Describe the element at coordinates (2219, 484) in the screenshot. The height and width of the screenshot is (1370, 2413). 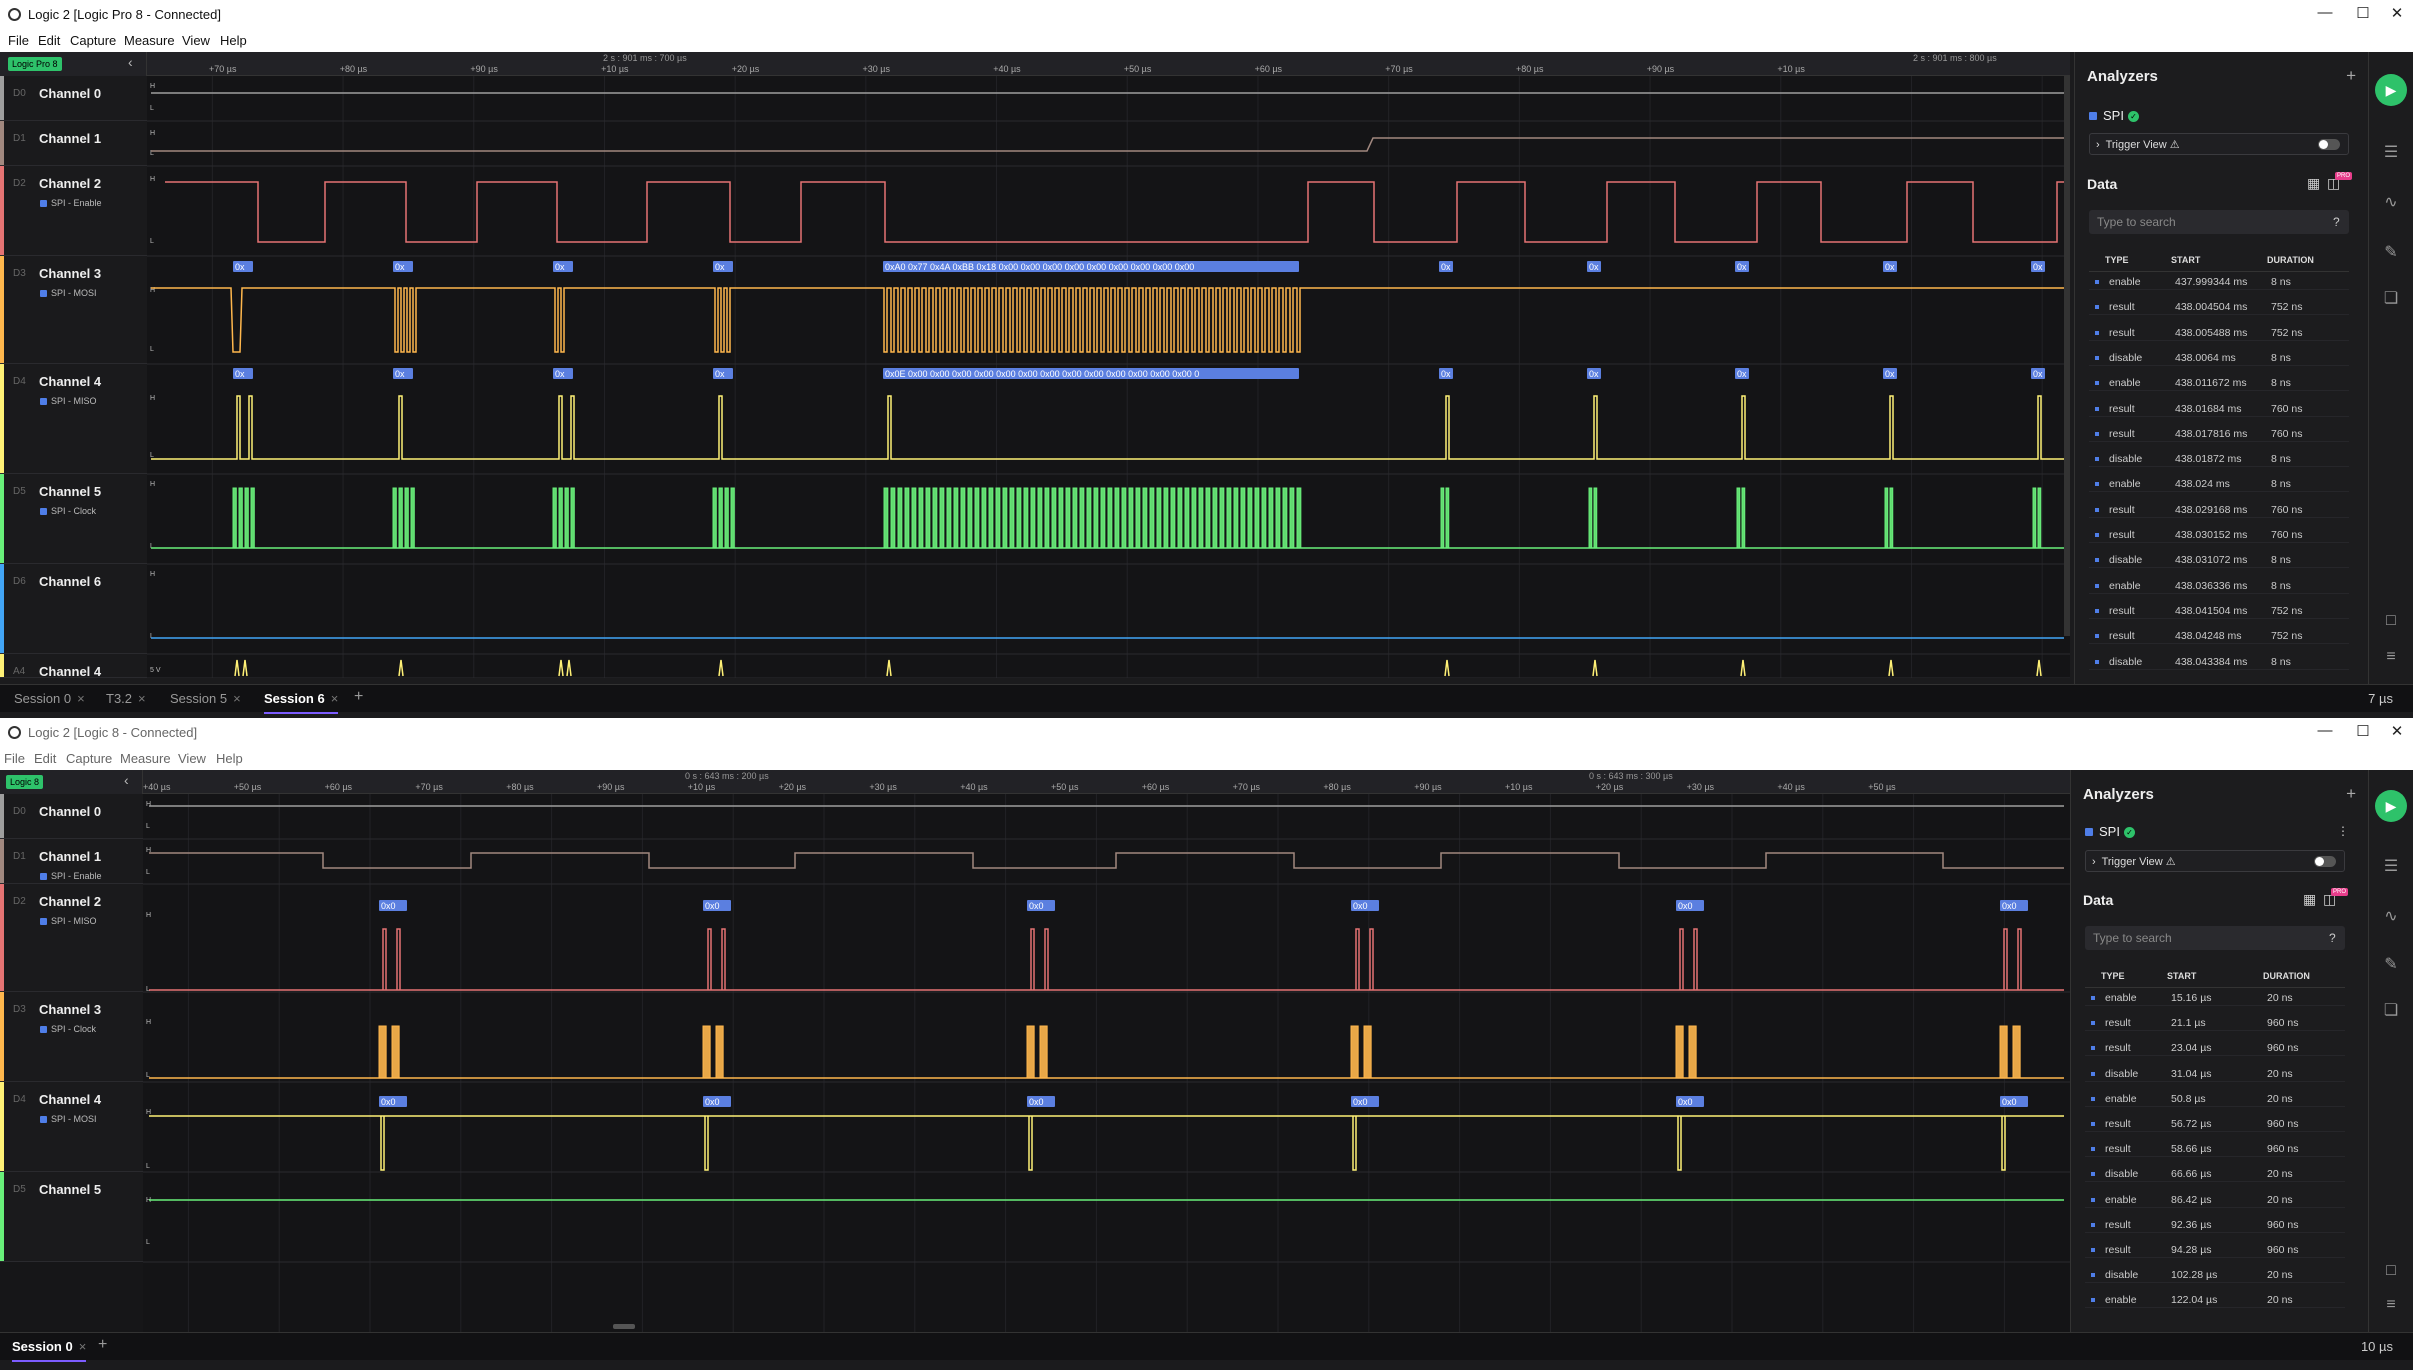
I see `table-row: enable 438.024 ms 8 ns` at that location.